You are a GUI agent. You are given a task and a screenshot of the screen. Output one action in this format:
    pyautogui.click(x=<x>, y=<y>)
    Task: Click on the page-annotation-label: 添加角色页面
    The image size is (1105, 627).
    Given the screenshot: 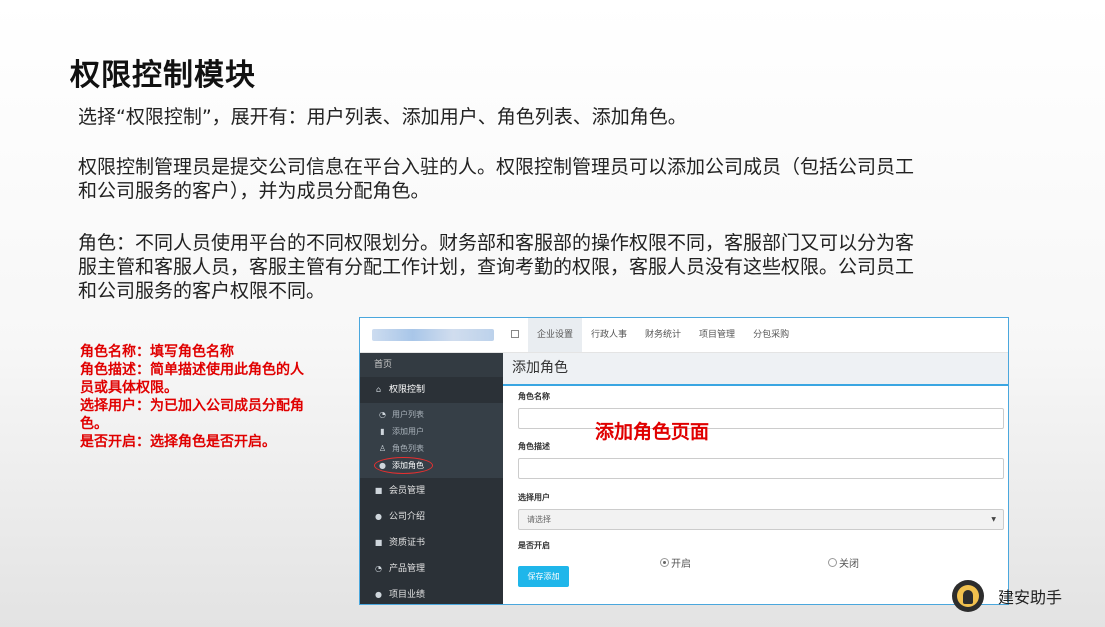 What is the action you would take?
    pyautogui.click(x=652, y=432)
    